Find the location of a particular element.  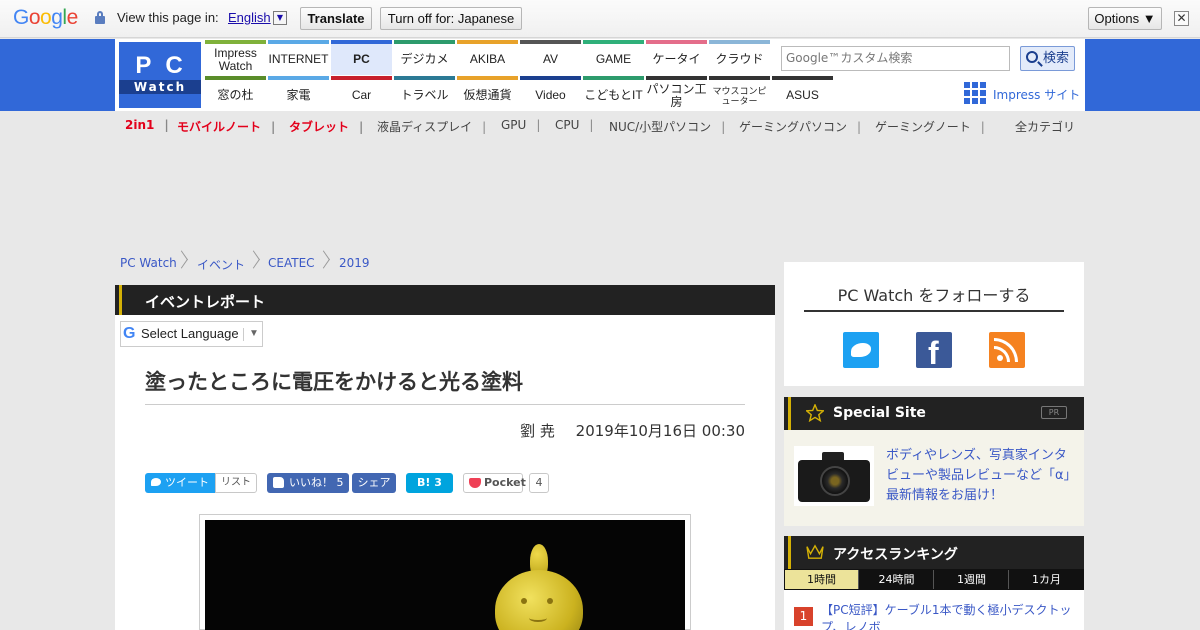

article-photo is located at coordinates (445, 575).